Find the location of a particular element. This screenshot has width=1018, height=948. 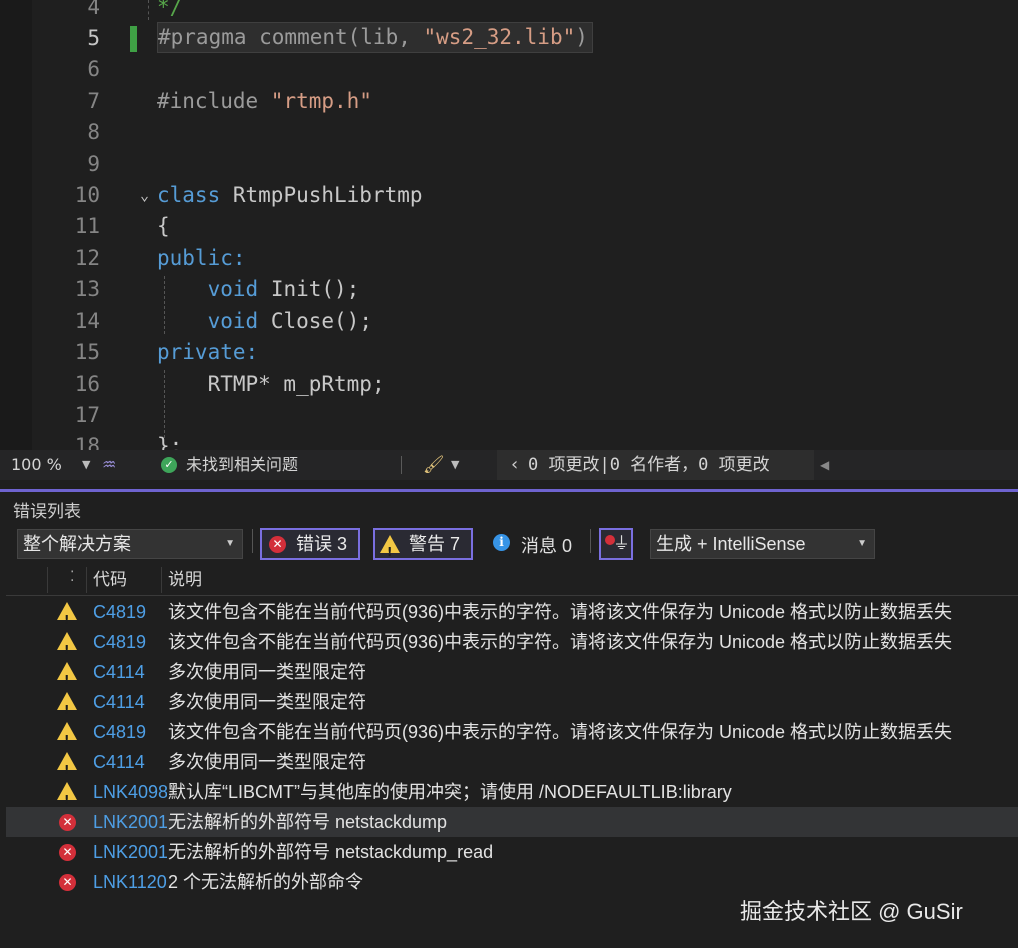

code-line: 12 public: is located at coordinates (509, 258).